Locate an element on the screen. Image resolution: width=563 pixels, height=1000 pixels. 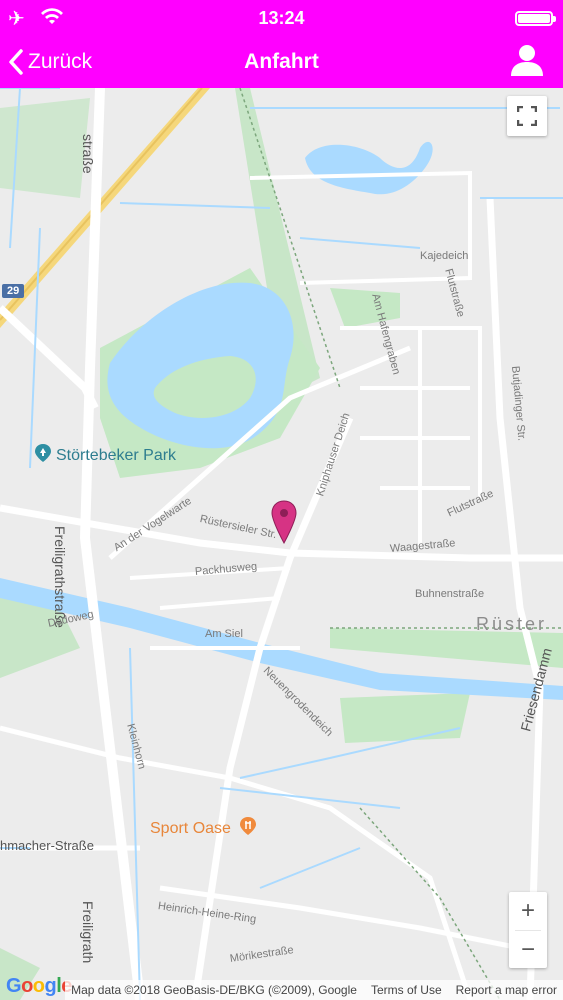
street-label: Kajedeich is located at coordinates (444, 256).